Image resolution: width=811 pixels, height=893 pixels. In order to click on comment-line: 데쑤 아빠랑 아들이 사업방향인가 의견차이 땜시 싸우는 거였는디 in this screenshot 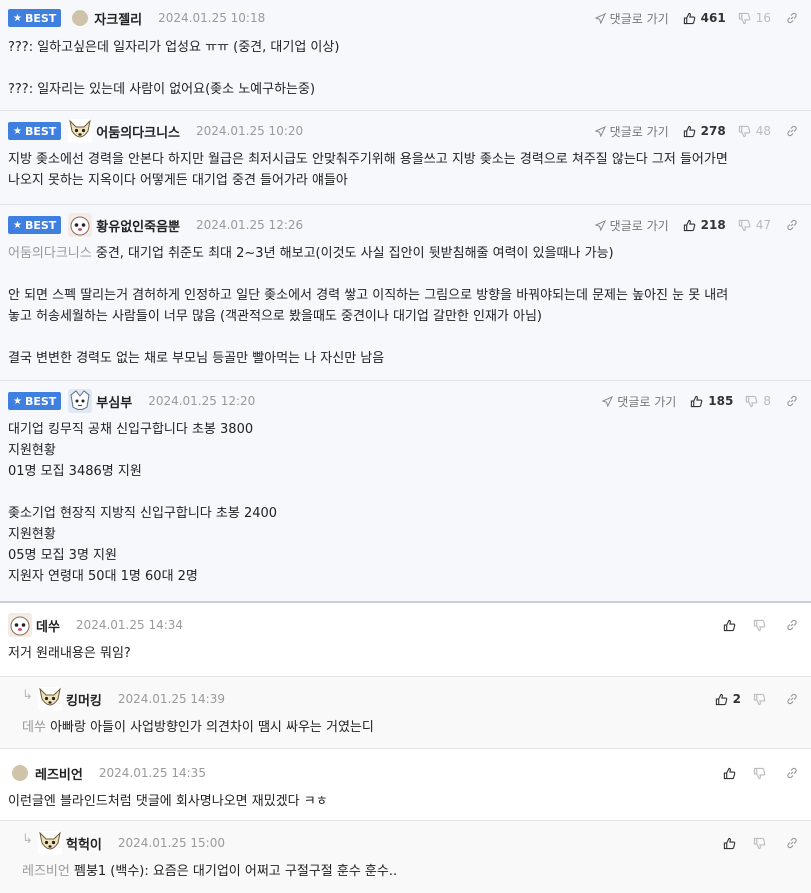, I will do `click(198, 727)`.